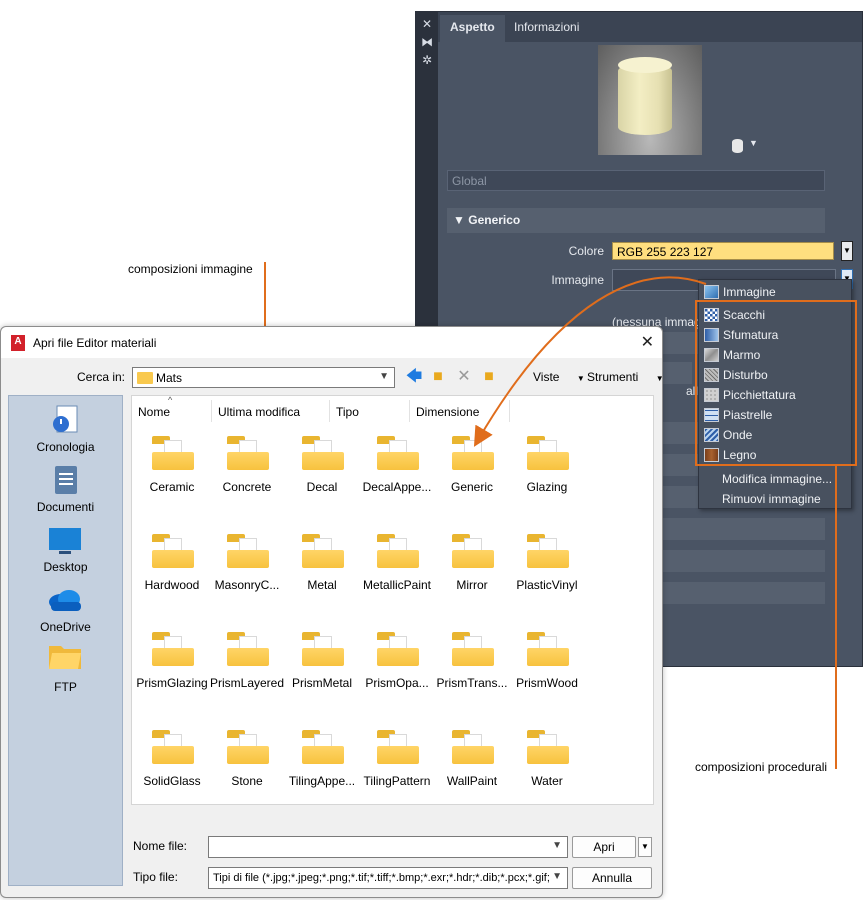 The image size is (863, 900). I want to click on curved-arrow, so click(590, 361).